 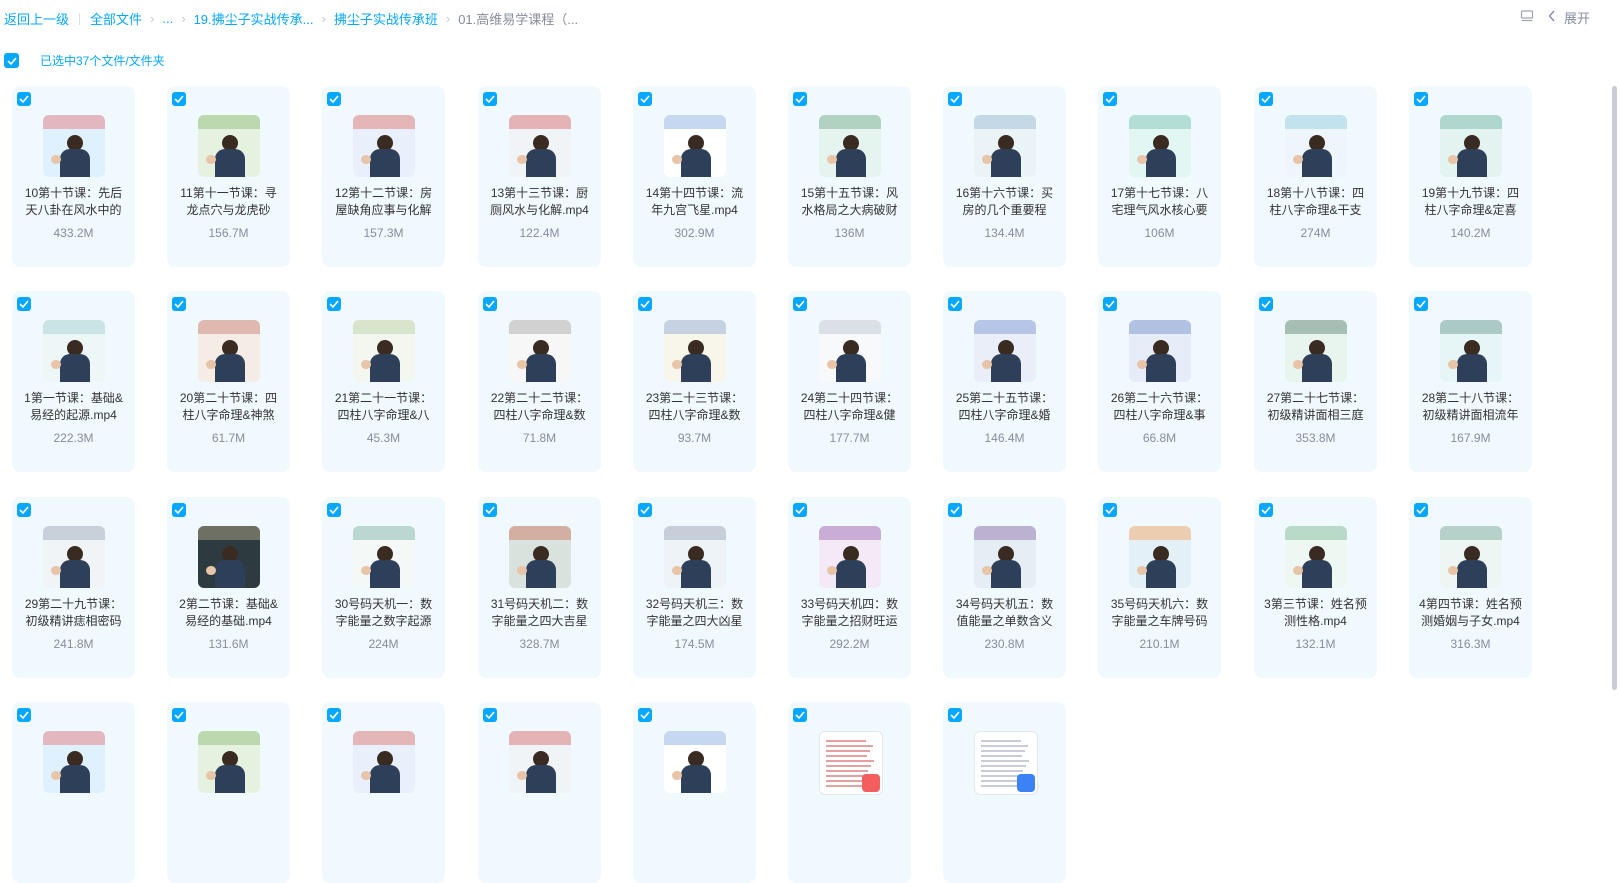 I want to click on file-card: 27第二十七节课：初级精讲面相三庭 353.8M, so click(x=1315, y=381).